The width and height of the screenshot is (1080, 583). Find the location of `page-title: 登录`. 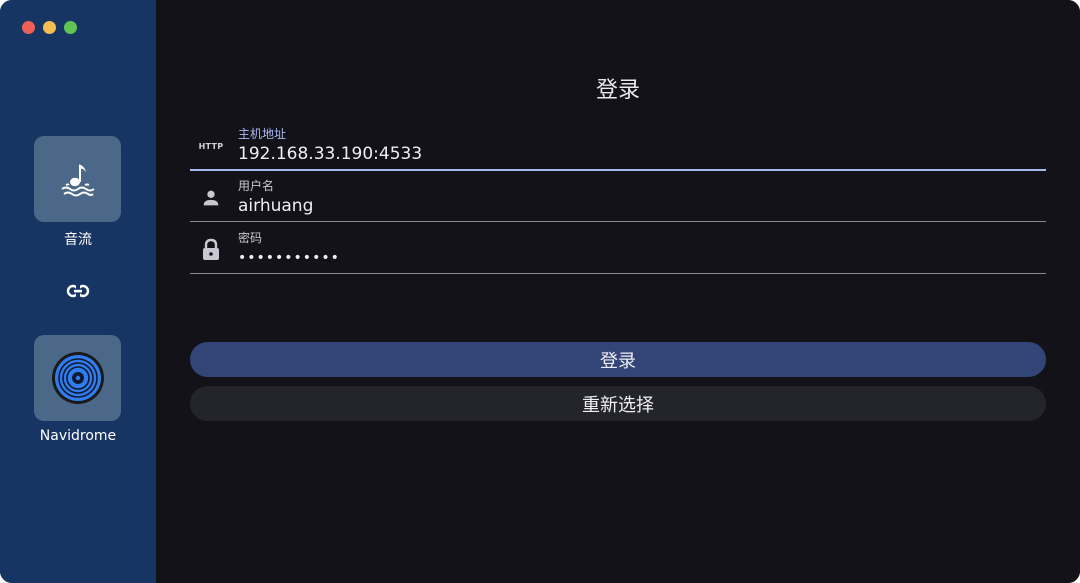

page-title: 登录 is located at coordinates (617, 90).